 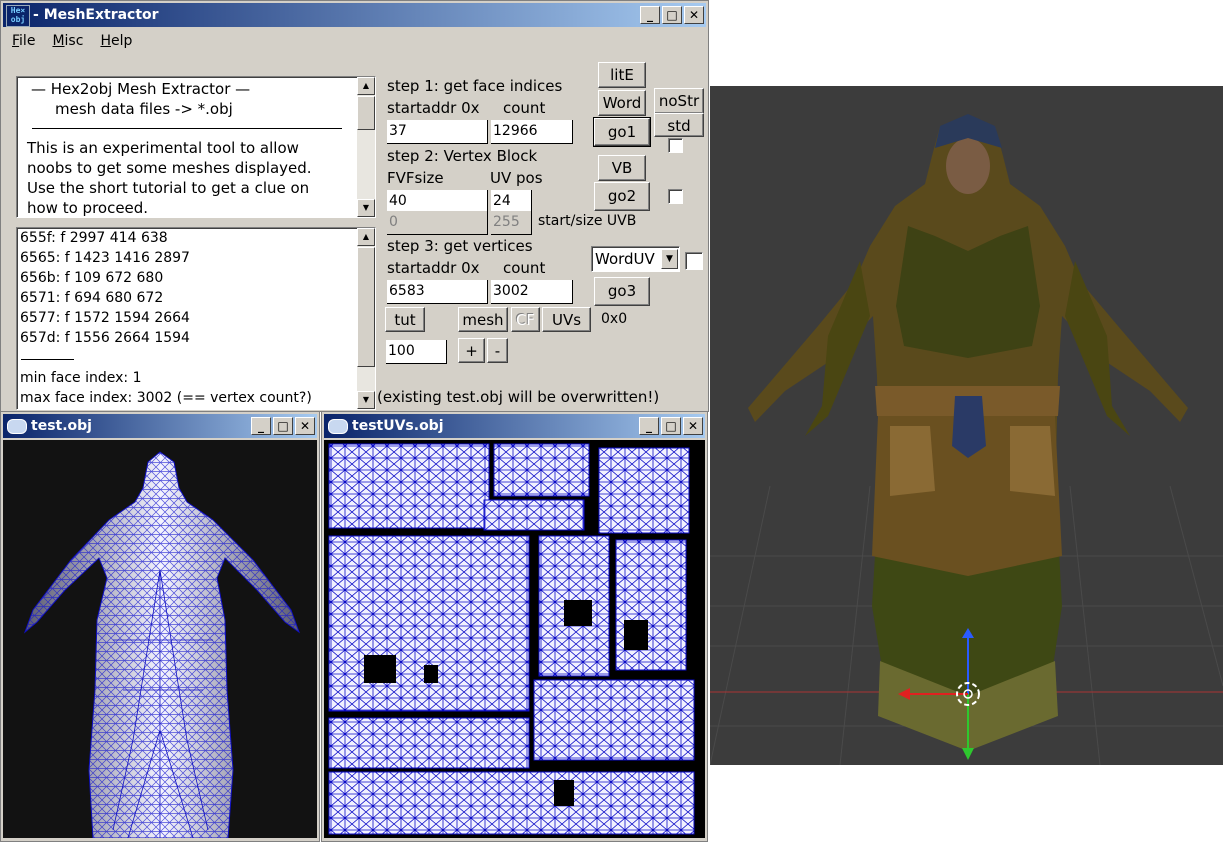 I want to click on window-title: MeshExtractor, so click(x=101, y=15).